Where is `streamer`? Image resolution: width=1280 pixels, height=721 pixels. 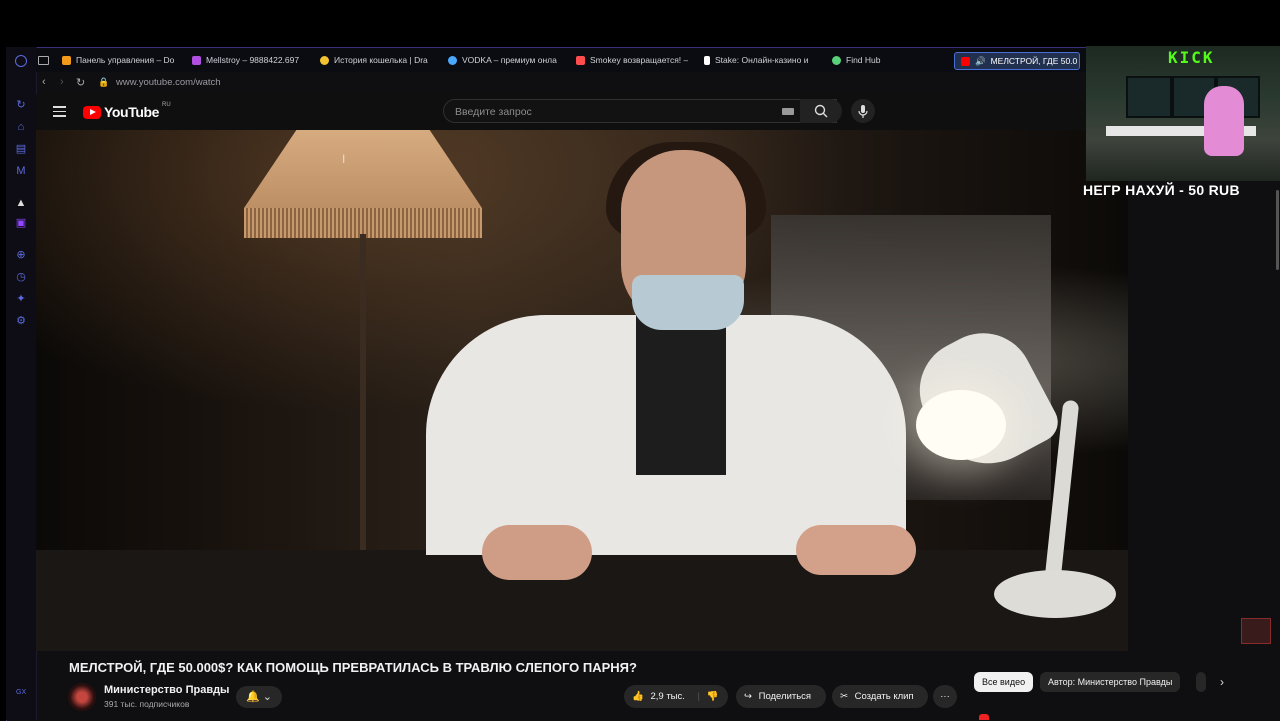
streamer is located at coordinates (1224, 121).